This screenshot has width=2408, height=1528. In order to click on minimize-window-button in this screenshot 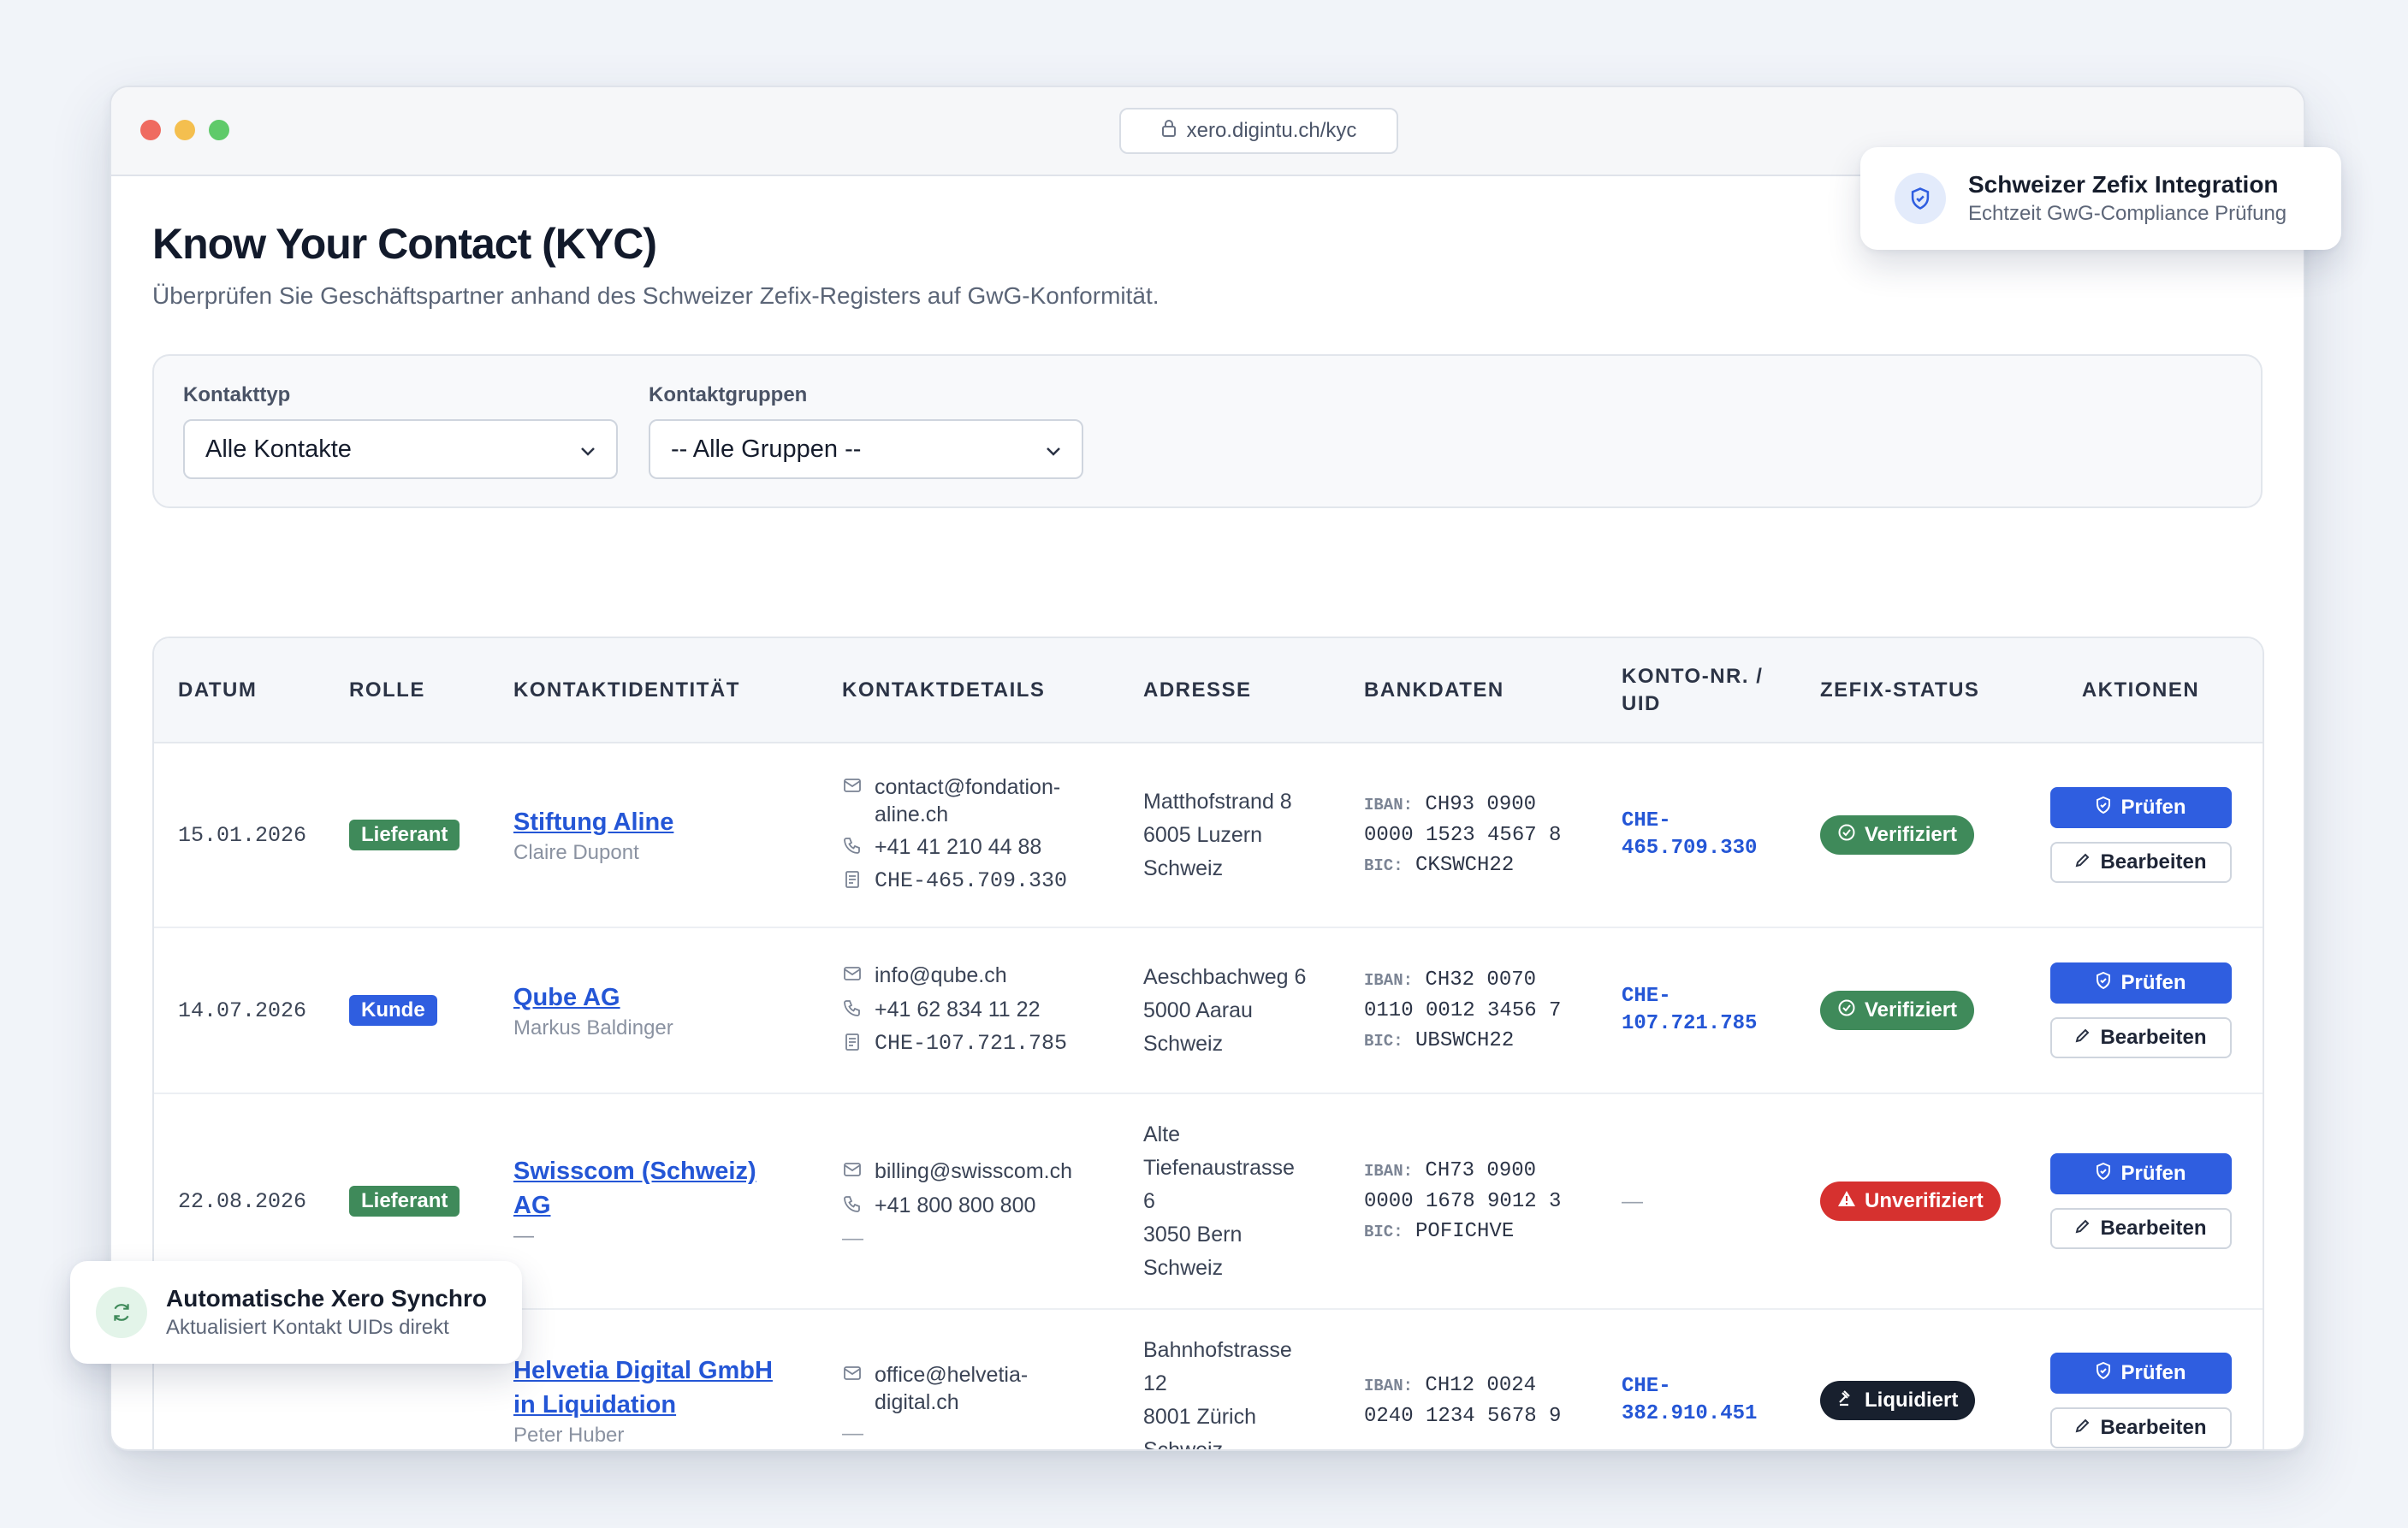, I will do `click(185, 130)`.